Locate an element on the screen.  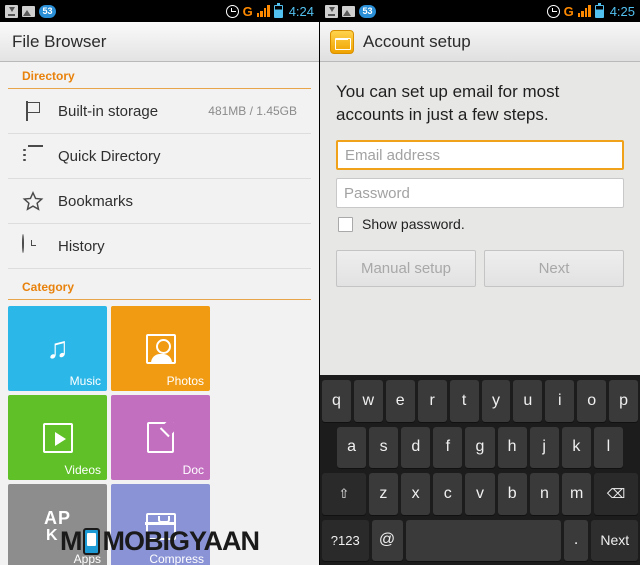
watermark-text-left: M is located at coordinates (70, 541).